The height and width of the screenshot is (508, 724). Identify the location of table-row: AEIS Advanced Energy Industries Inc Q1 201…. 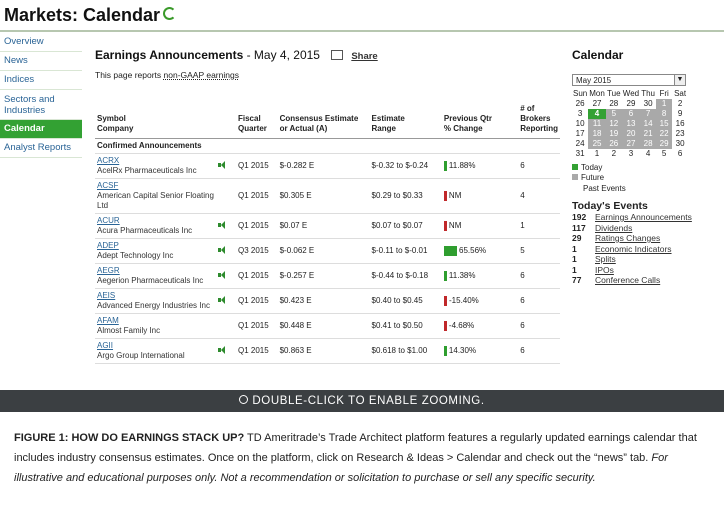
(327, 301).